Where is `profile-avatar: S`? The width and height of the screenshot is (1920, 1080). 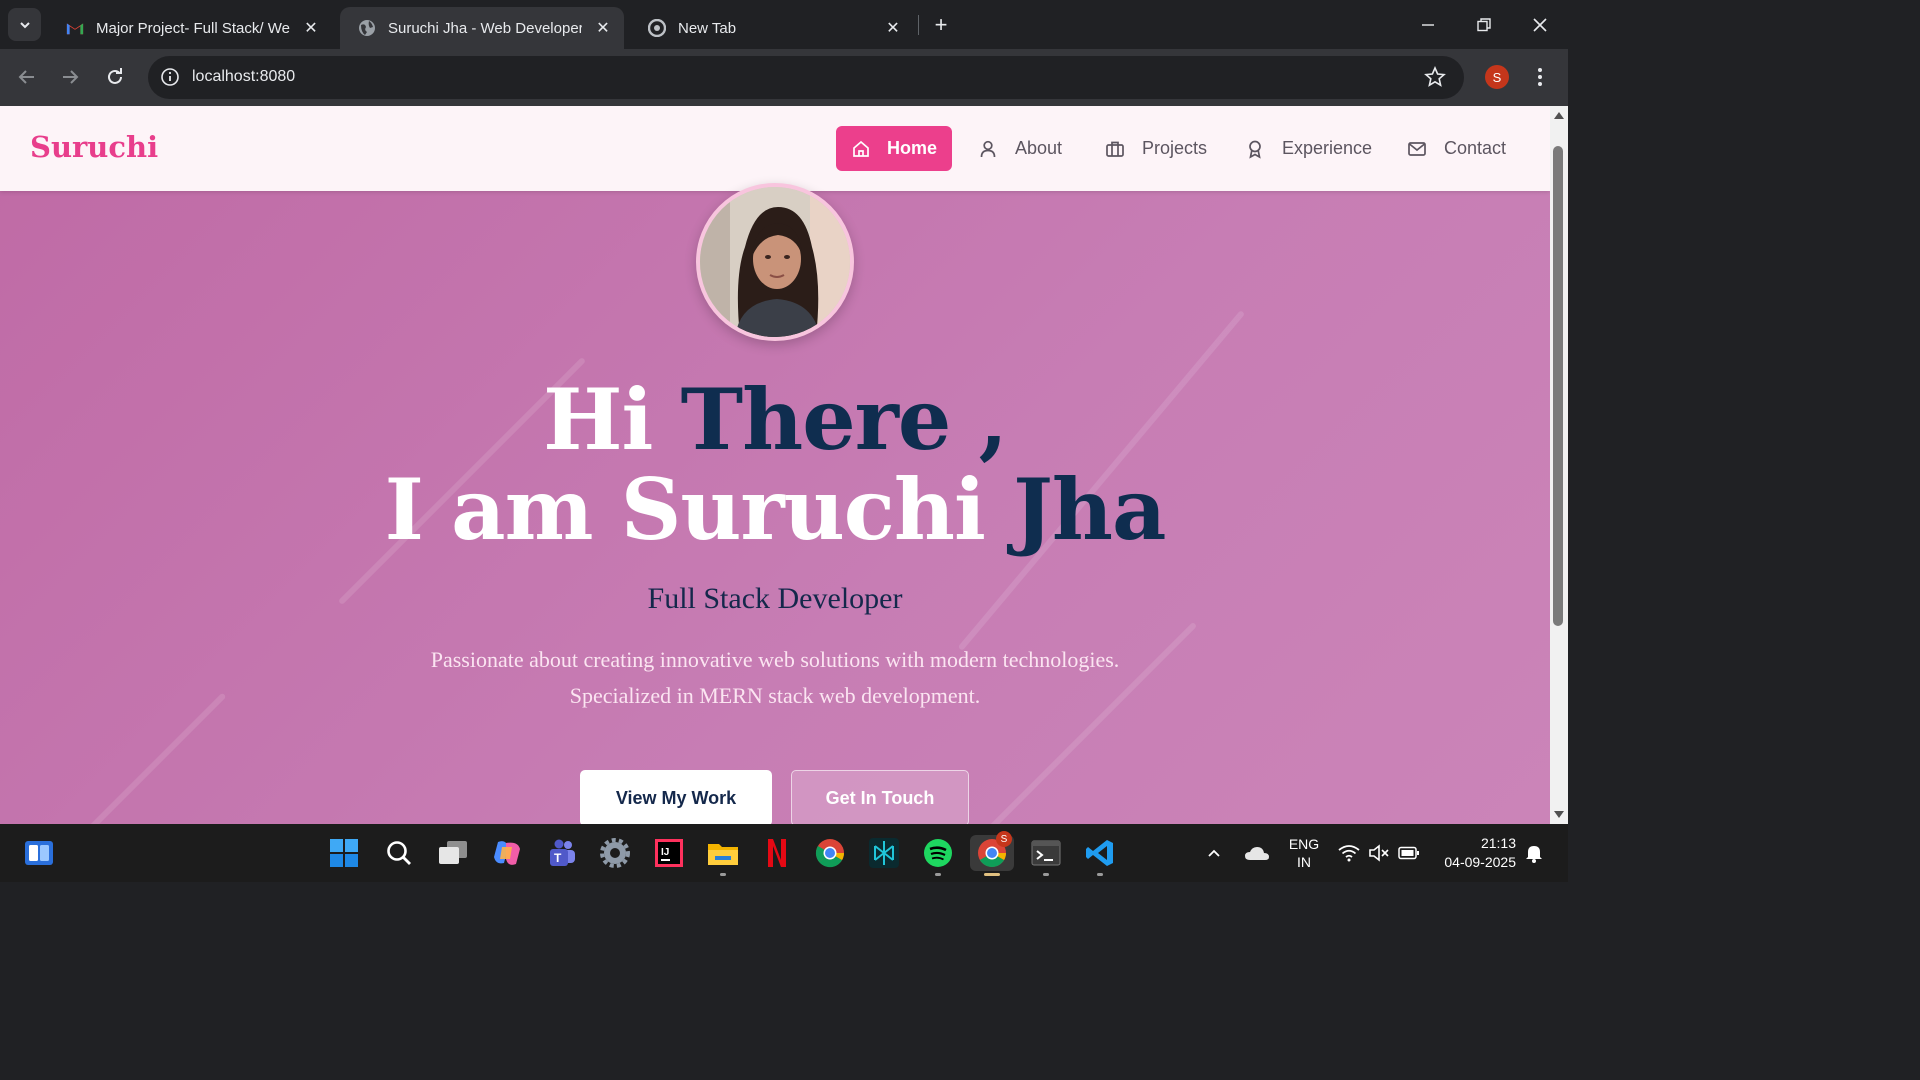 profile-avatar: S is located at coordinates (1497, 77).